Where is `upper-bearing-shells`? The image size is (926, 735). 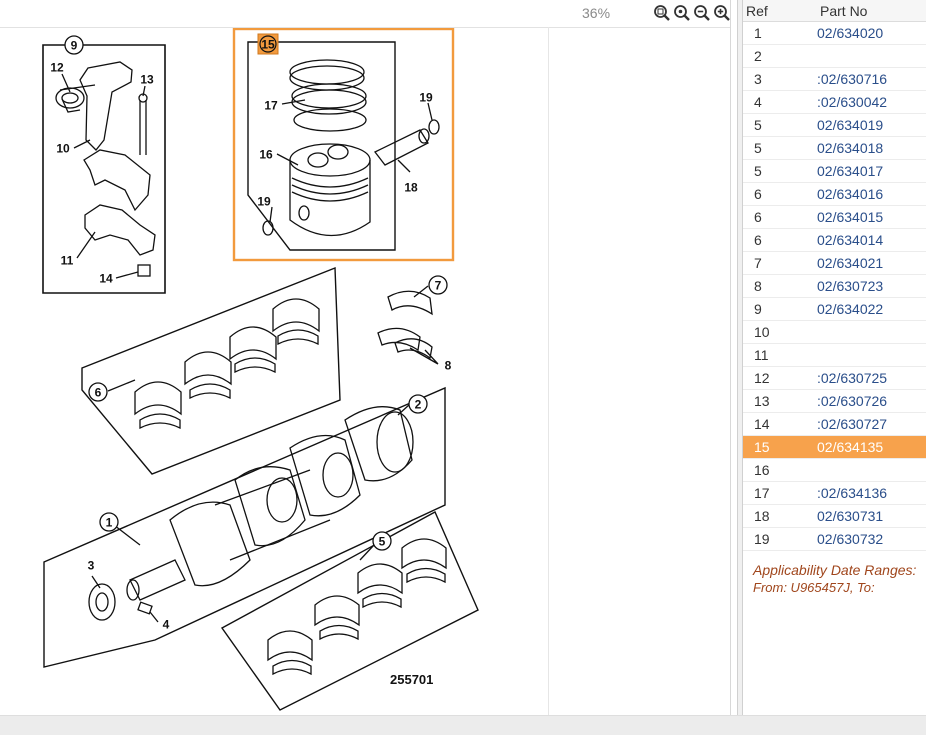
upper-bearing-shells is located at coordinates (227, 364).